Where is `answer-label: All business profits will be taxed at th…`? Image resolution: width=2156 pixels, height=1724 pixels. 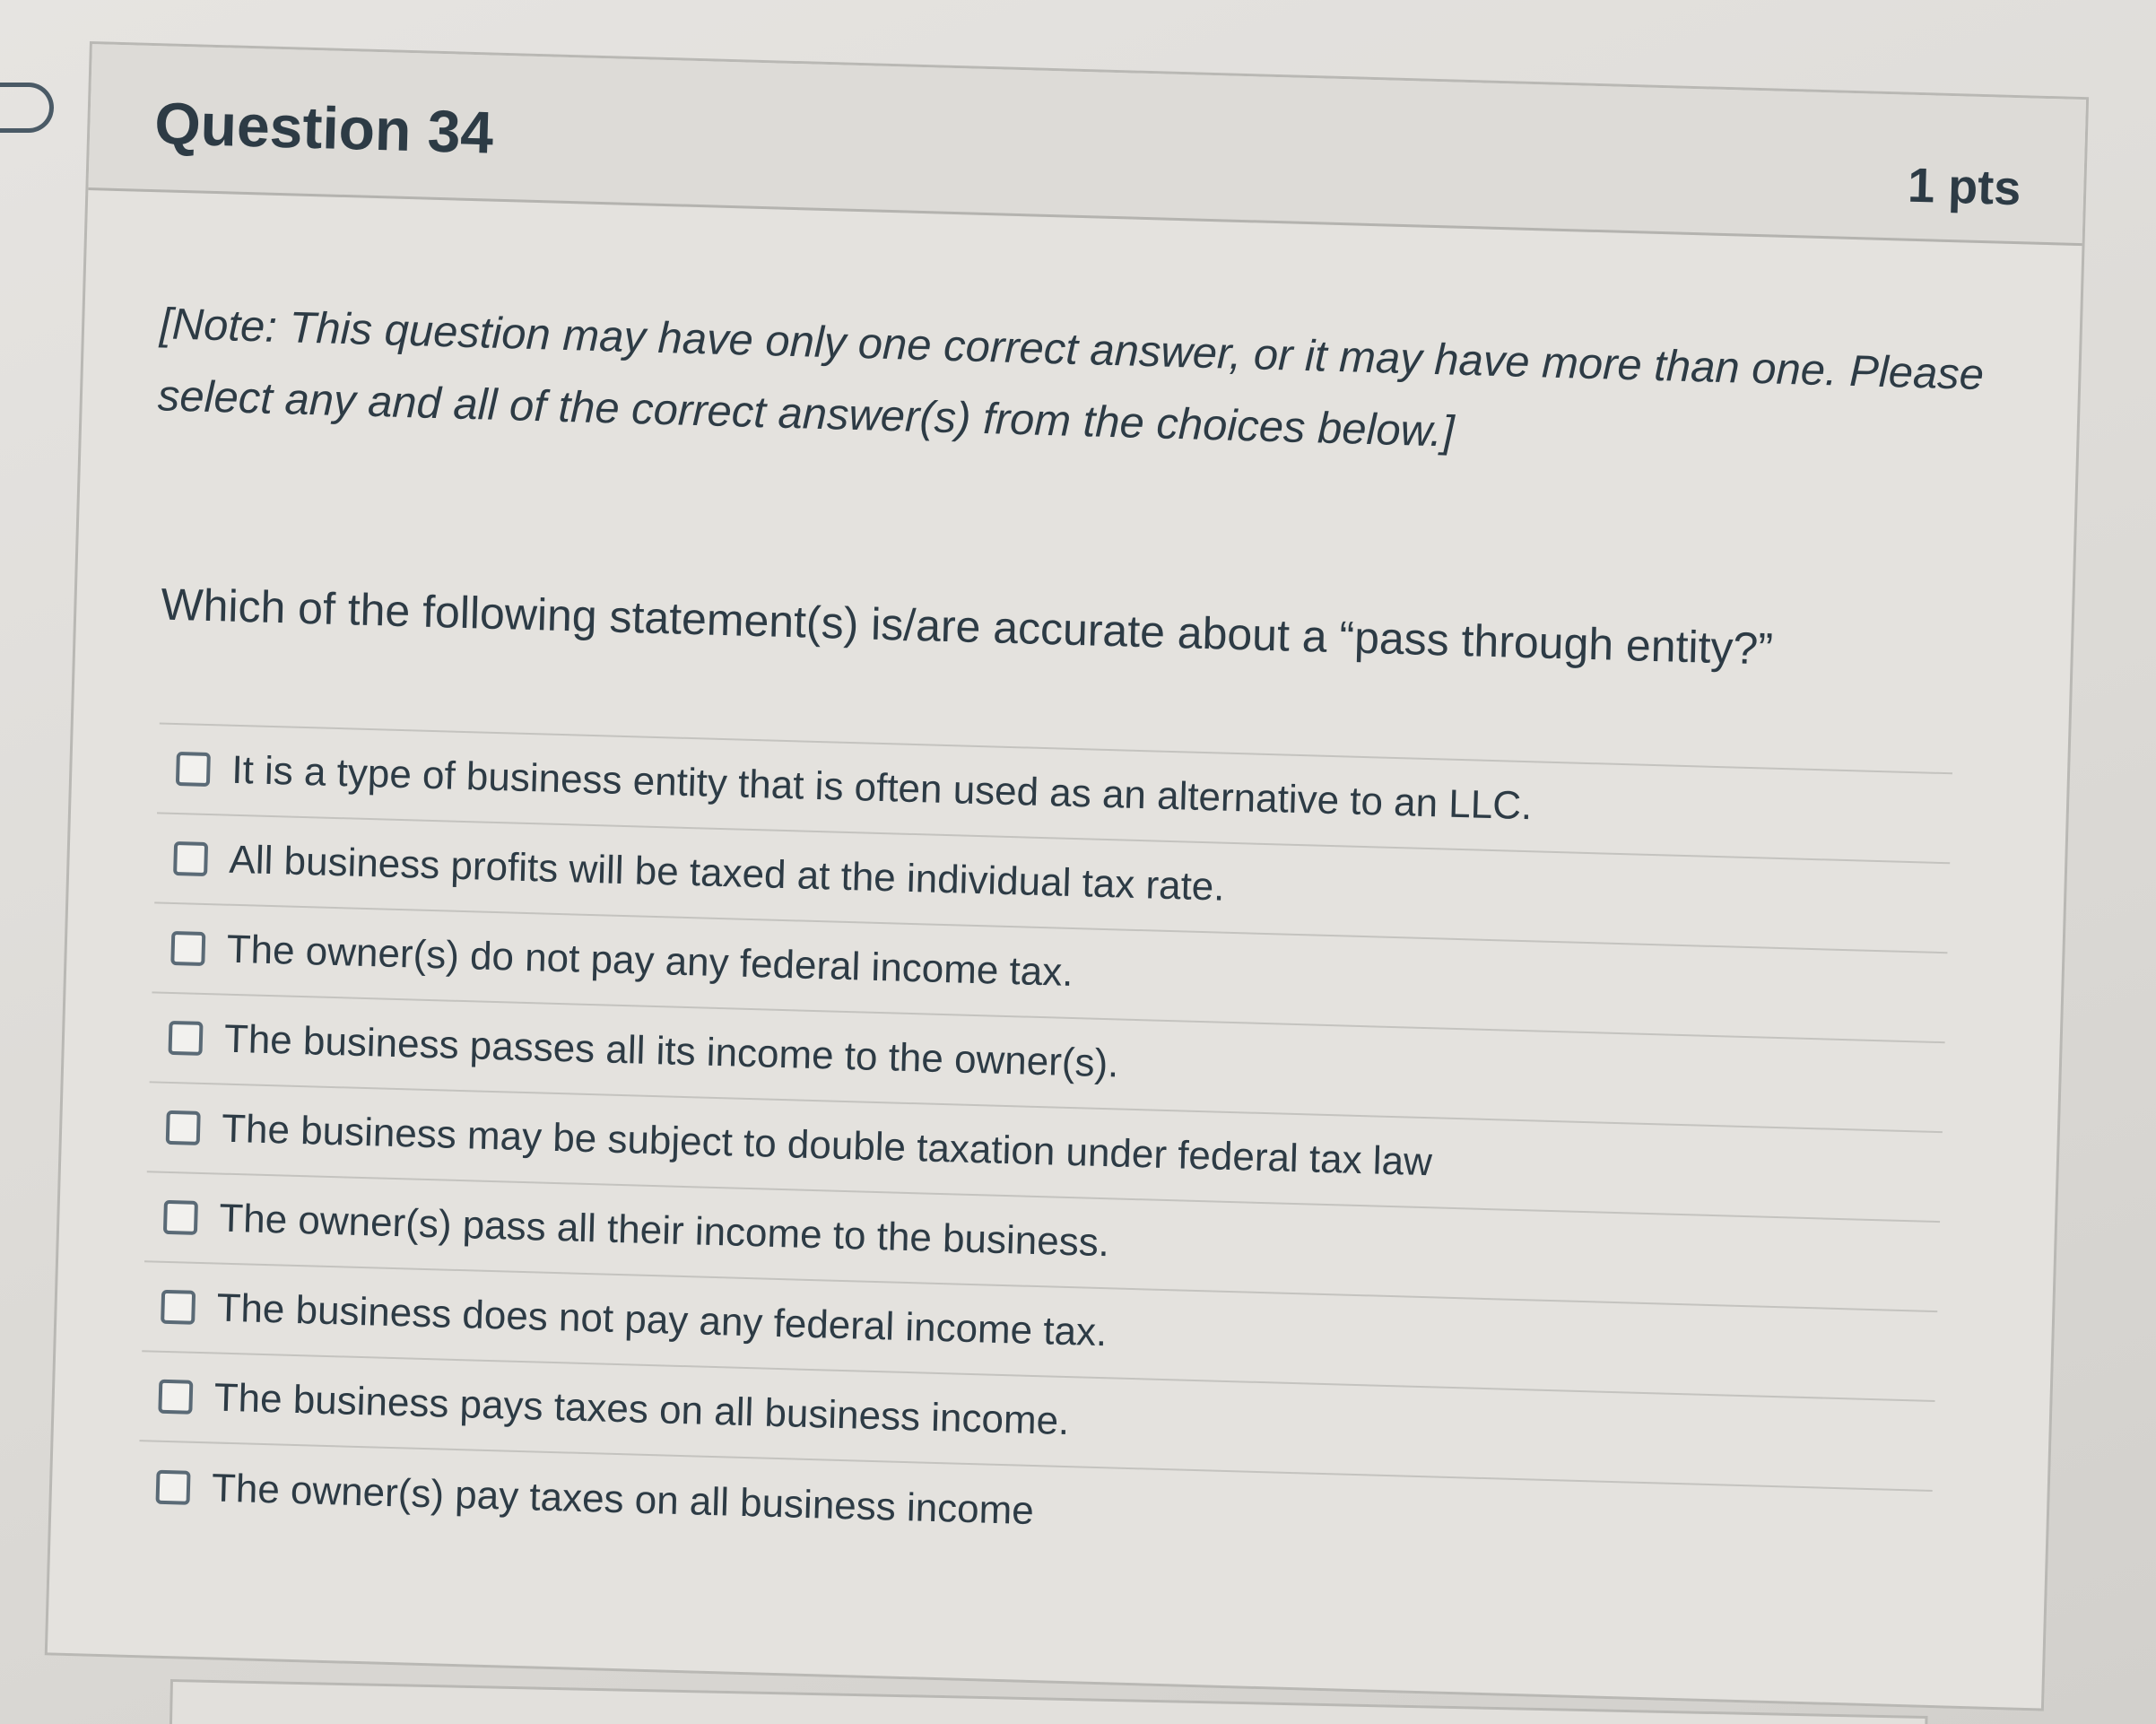 answer-label: All business profits will be taxed at th… is located at coordinates (727, 874).